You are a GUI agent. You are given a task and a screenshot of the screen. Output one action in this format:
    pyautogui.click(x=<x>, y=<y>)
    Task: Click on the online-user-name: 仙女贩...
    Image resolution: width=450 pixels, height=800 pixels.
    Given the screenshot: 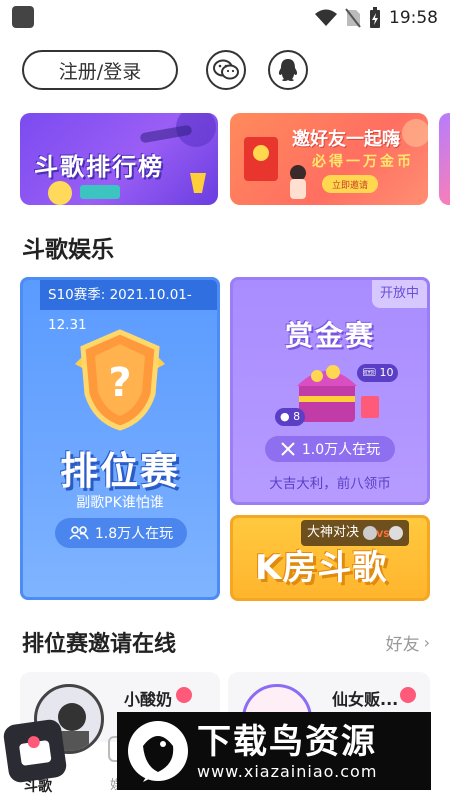 What is the action you would take?
    pyautogui.click(x=365, y=699)
    